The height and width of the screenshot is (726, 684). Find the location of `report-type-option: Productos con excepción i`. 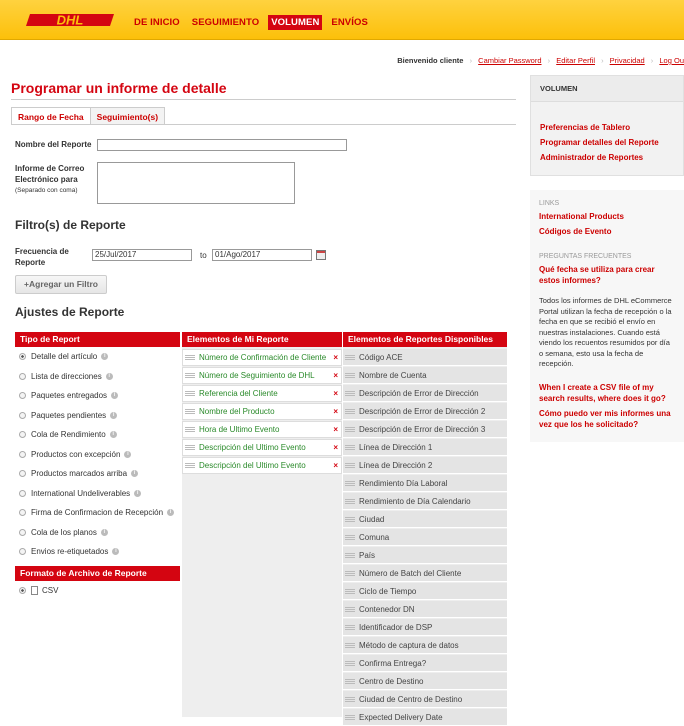

report-type-option: Productos con excepción i is located at coordinates (97, 455).